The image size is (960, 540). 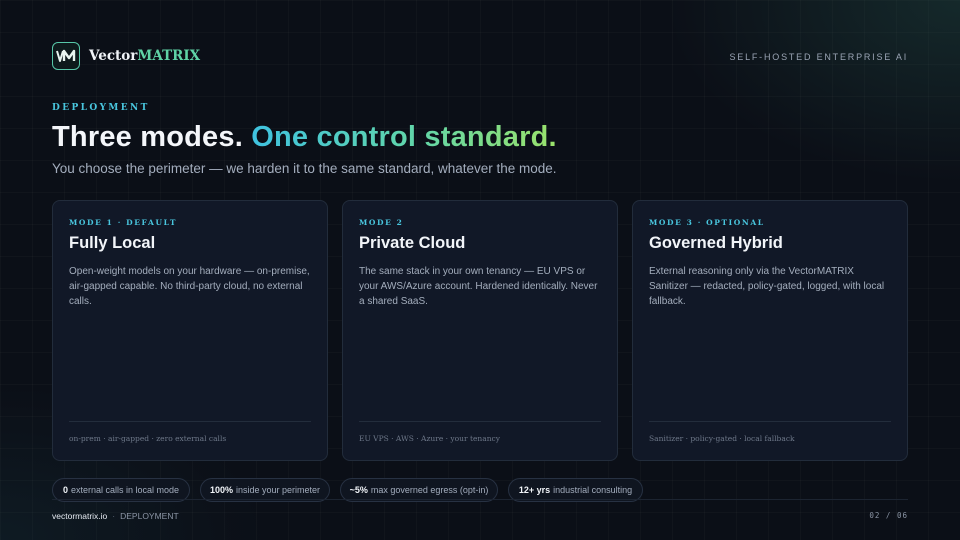 What do you see at coordinates (707, 222) in the screenshot?
I see `card-mode-label: MODE 3 · OPTIONAL` at bounding box center [707, 222].